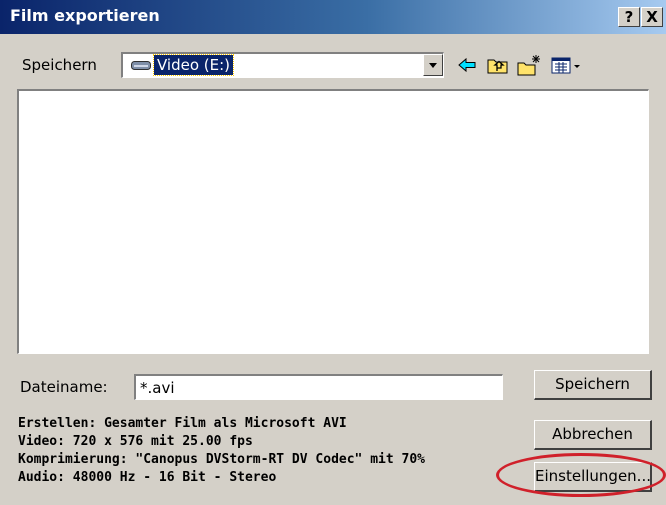  What do you see at coordinates (593, 385) in the screenshot?
I see `save-button: Speichern` at bounding box center [593, 385].